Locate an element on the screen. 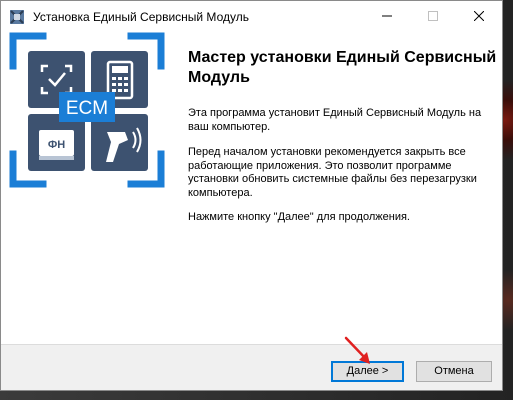 The width and height of the screenshot is (513, 400). installer-app-icon is located at coordinates (17, 17).